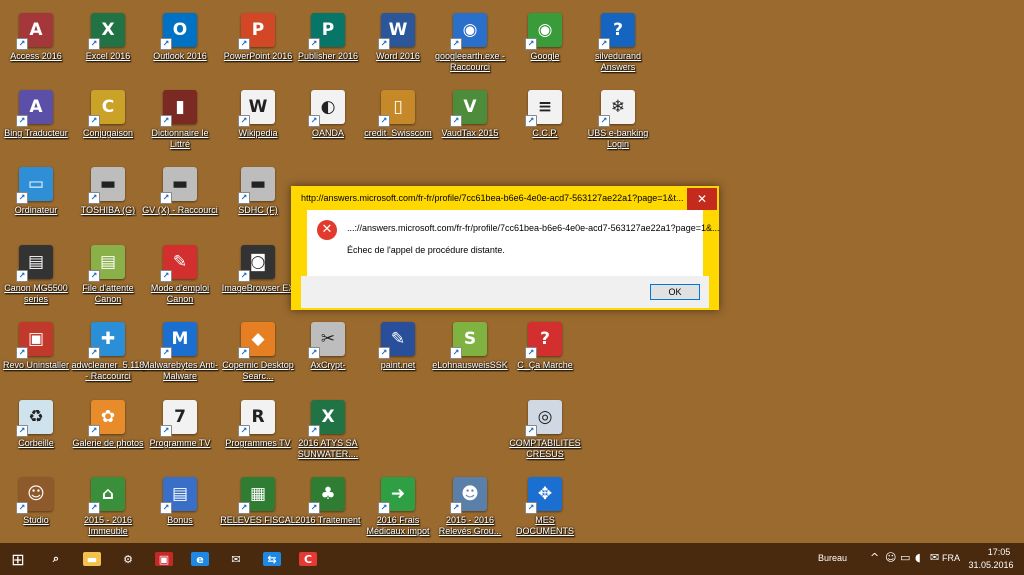 Image resolution: width=1024 pixels, height=575 pixels. What do you see at coordinates (180, 44) in the screenshot?
I see `desktop-shortcut: O ↗ Outlook 2016` at bounding box center [180, 44].